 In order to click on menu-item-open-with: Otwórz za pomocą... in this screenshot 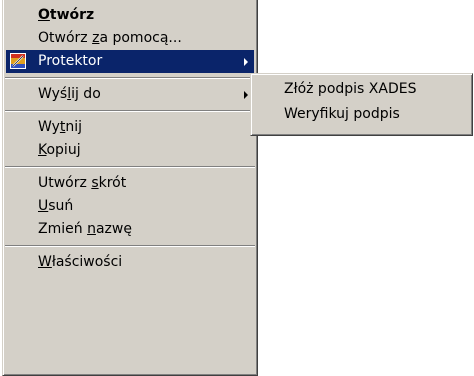, I will do `click(130, 38)`.